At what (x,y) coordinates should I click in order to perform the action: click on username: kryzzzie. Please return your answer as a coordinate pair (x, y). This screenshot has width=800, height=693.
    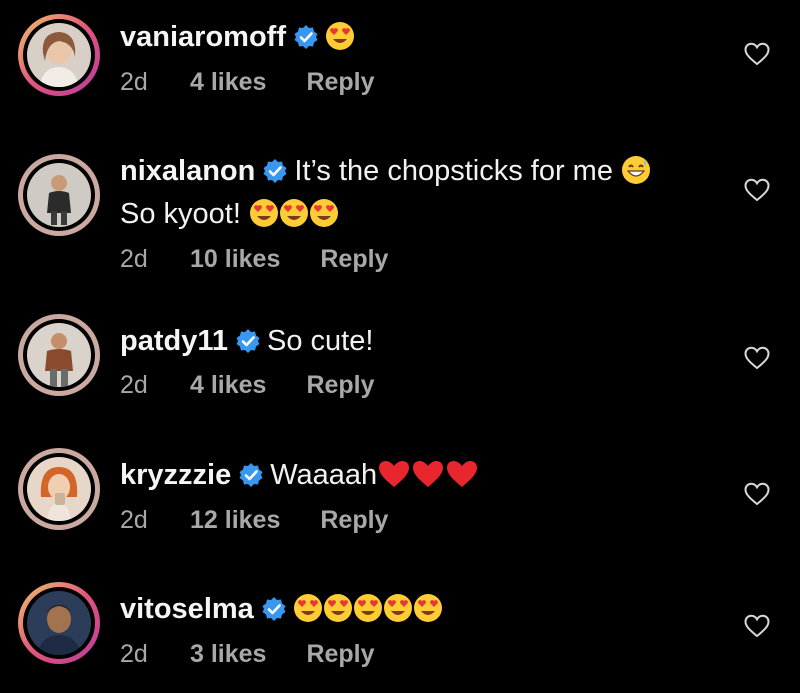
    Looking at the image, I should click on (175, 475).